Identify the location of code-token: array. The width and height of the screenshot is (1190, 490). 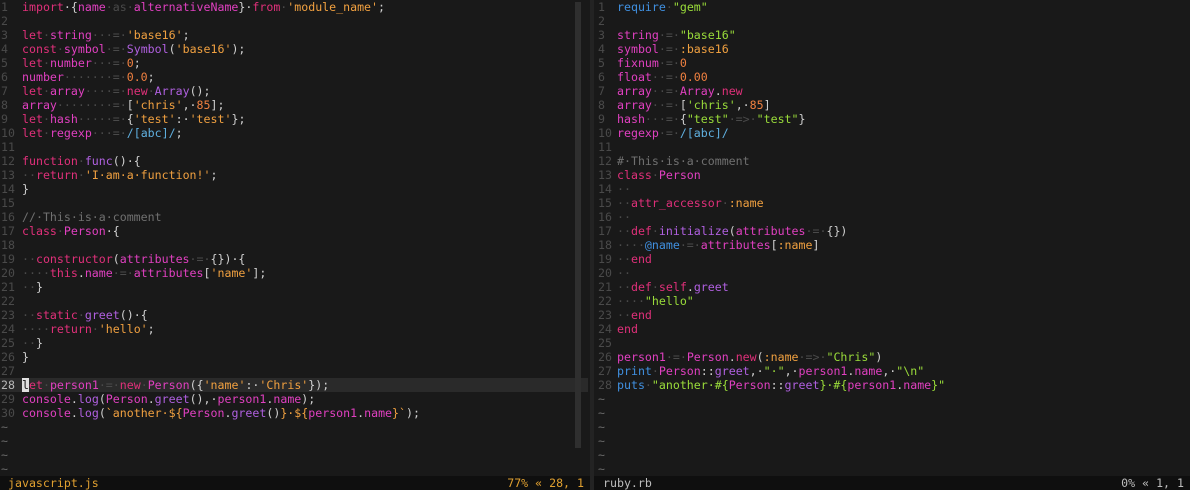
(634, 91).